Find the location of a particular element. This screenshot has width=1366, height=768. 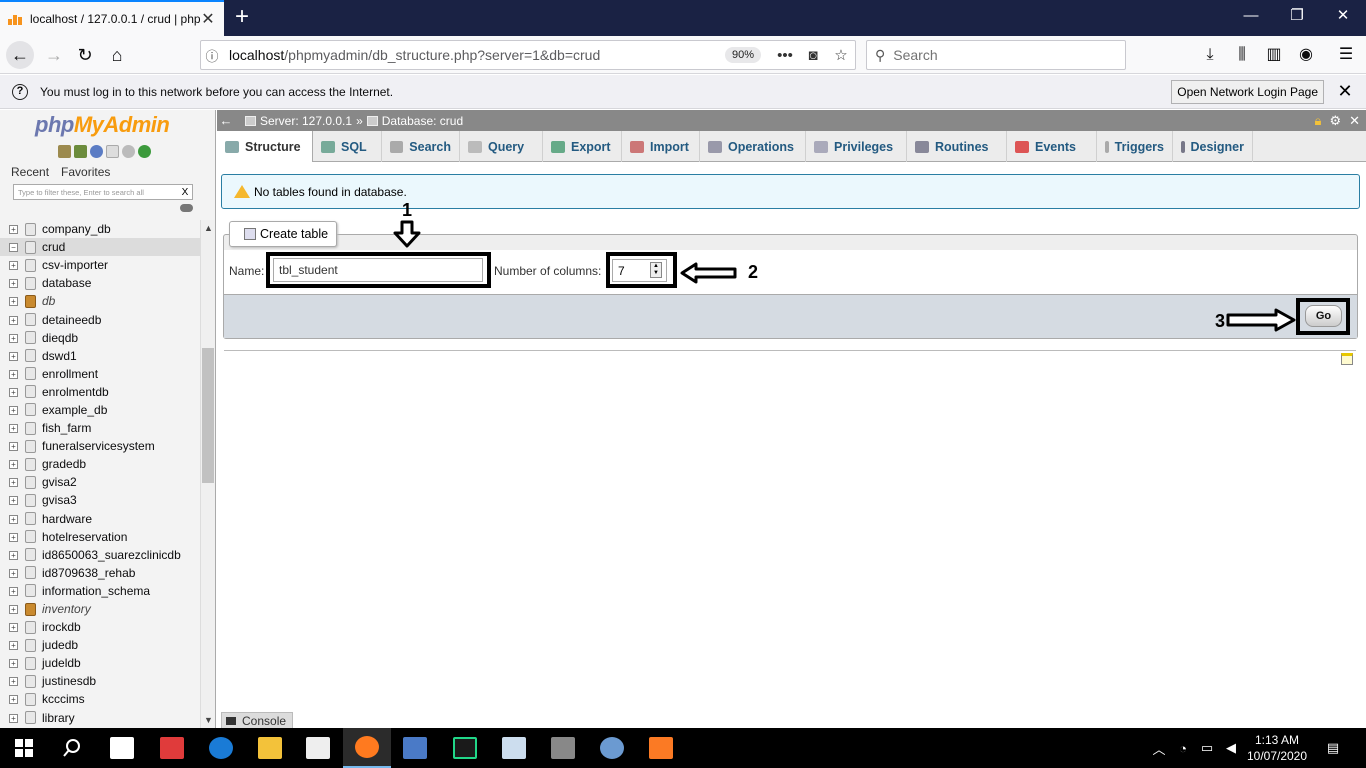

db-tree-item: + db is located at coordinates (100, 301).